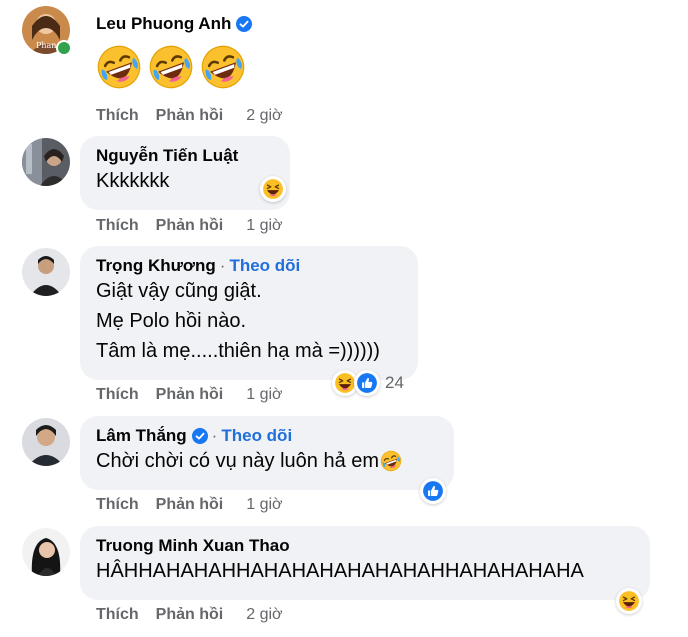  What do you see at coordinates (179, 291) in the screenshot?
I see `comment-text-line: Giật vậy cũng giật.` at bounding box center [179, 291].